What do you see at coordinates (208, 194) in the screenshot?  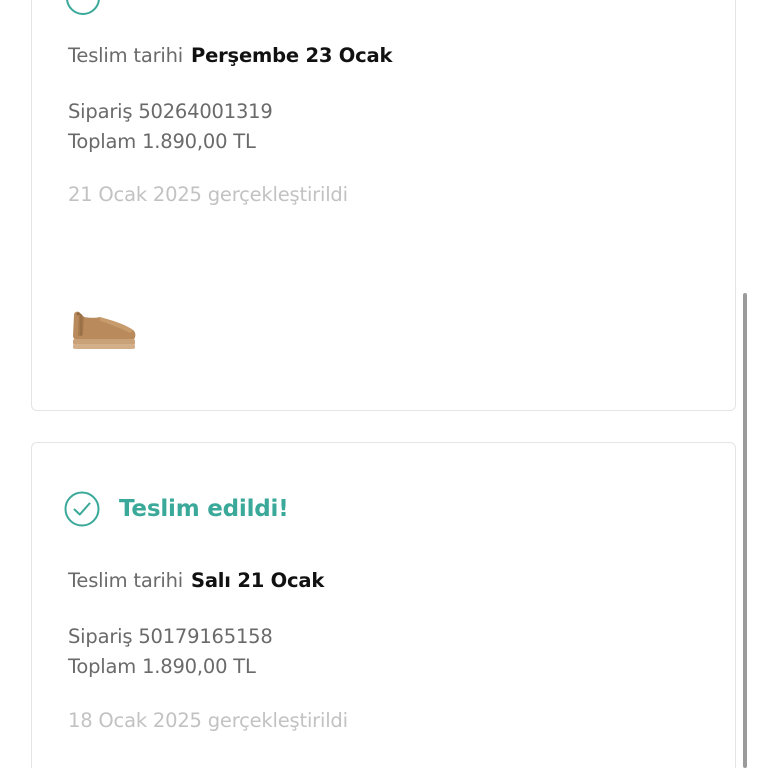 I see `order-placed-date: 21 Ocak 2025 gerçekleştirildi` at bounding box center [208, 194].